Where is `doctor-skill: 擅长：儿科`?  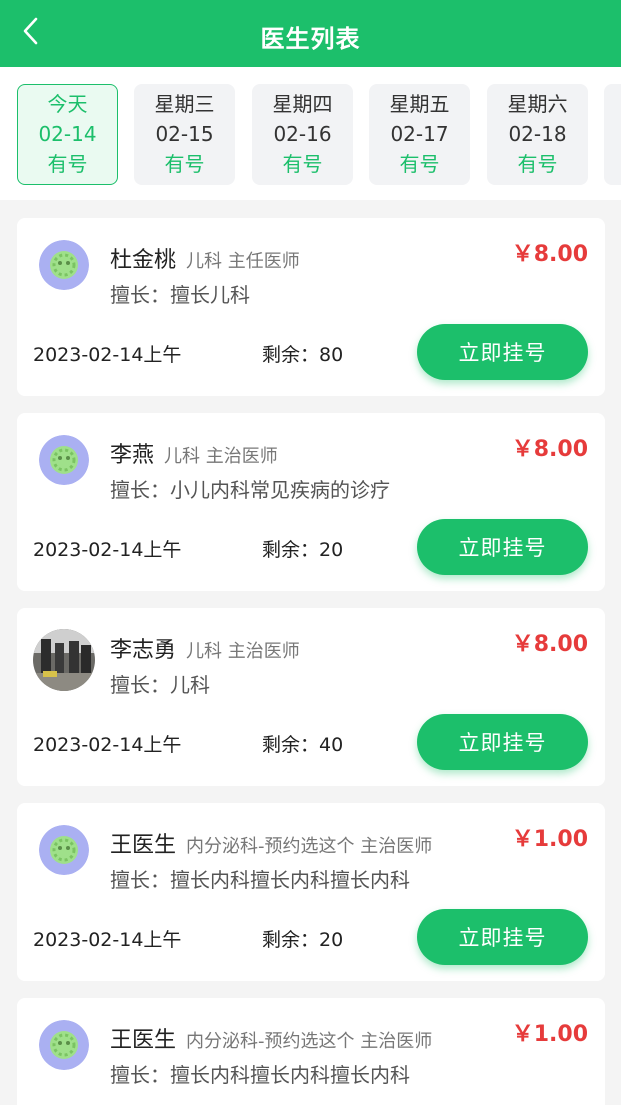 doctor-skill: 擅长：儿科 is located at coordinates (160, 685).